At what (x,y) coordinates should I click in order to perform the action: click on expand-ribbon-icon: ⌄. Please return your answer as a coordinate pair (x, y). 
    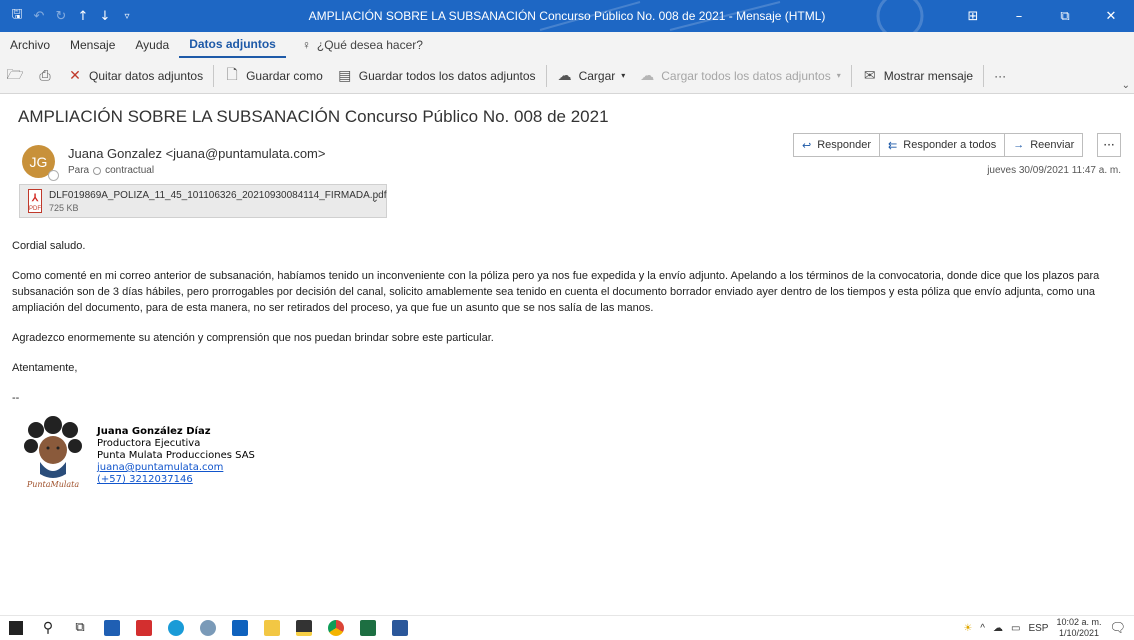
    Looking at the image, I should click on (1126, 85).